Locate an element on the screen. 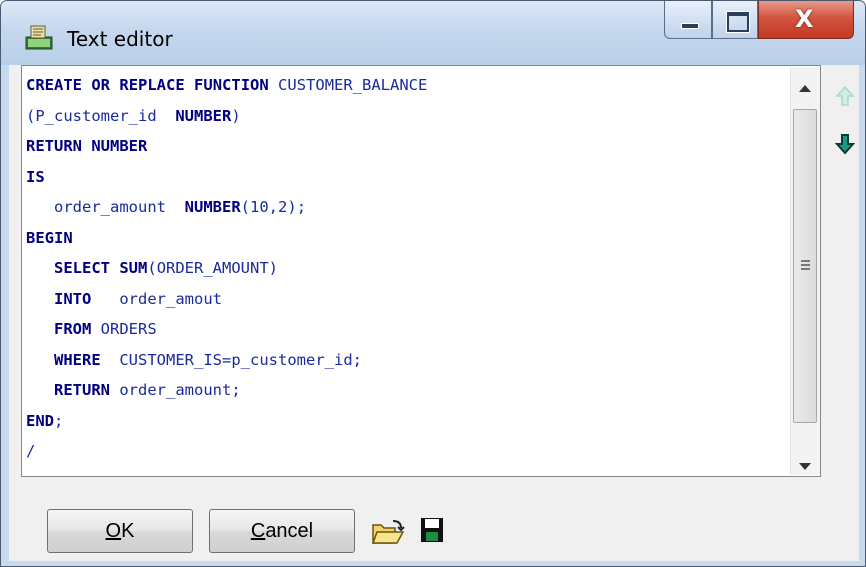 Image resolution: width=866 pixels, height=567 pixels. scroll-up-arrow-icon is located at coordinates (805, 88).